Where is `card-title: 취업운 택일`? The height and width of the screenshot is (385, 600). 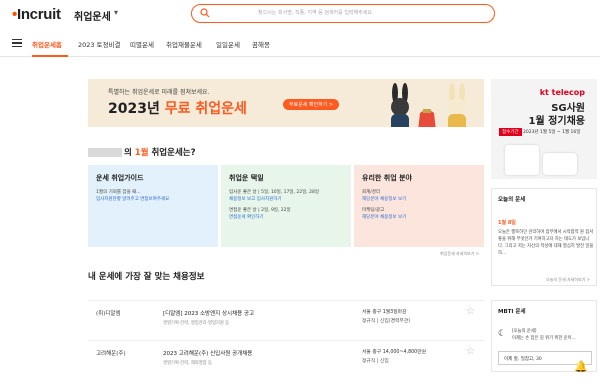 card-title: 취업운 택일 is located at coordinates (246, 178).